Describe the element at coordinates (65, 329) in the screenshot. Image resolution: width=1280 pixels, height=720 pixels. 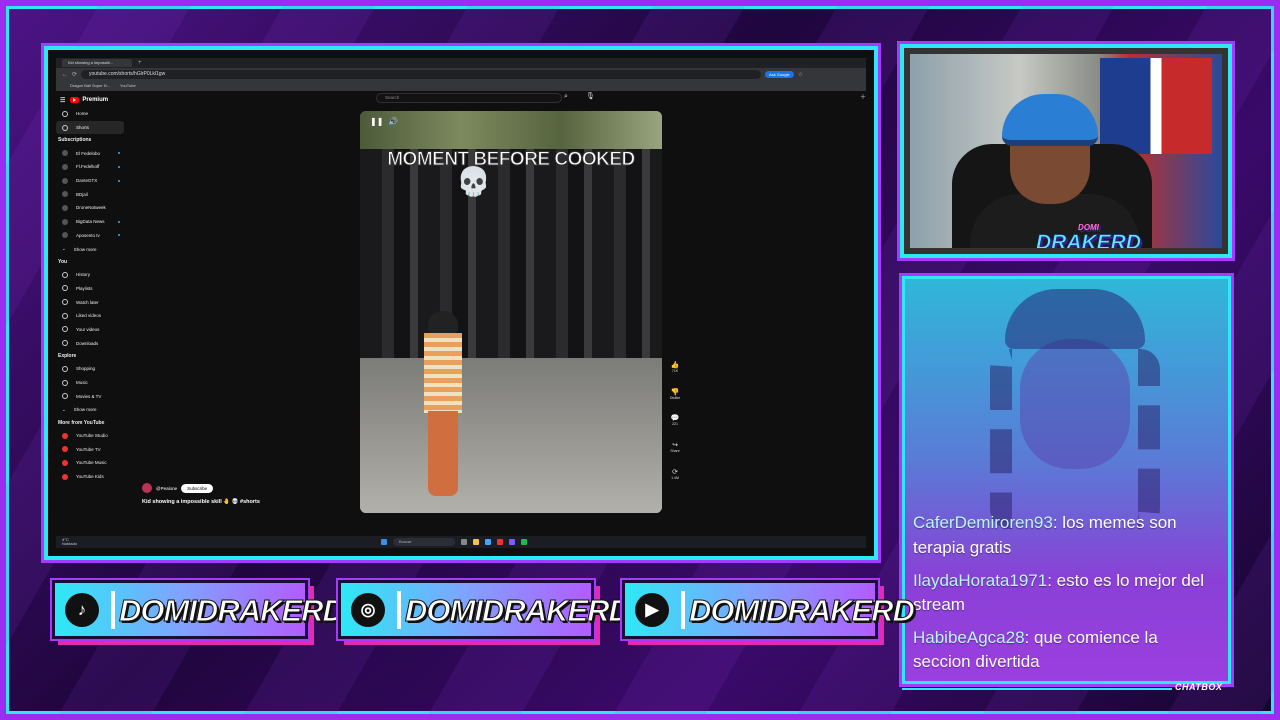
I see `video-icon` at that location.